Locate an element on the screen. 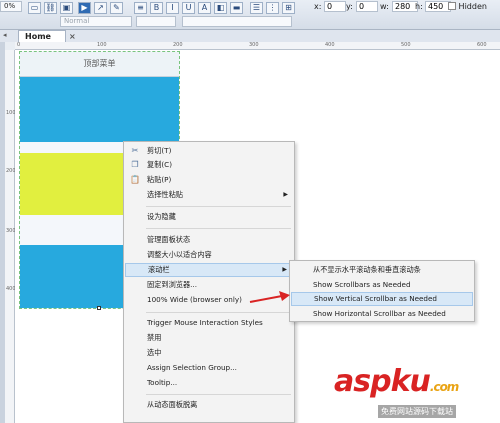 The width and height of the screenshot is (500, 423). menu-item-copy: ❐ 复制(C) is located at coordinates (209, 165).